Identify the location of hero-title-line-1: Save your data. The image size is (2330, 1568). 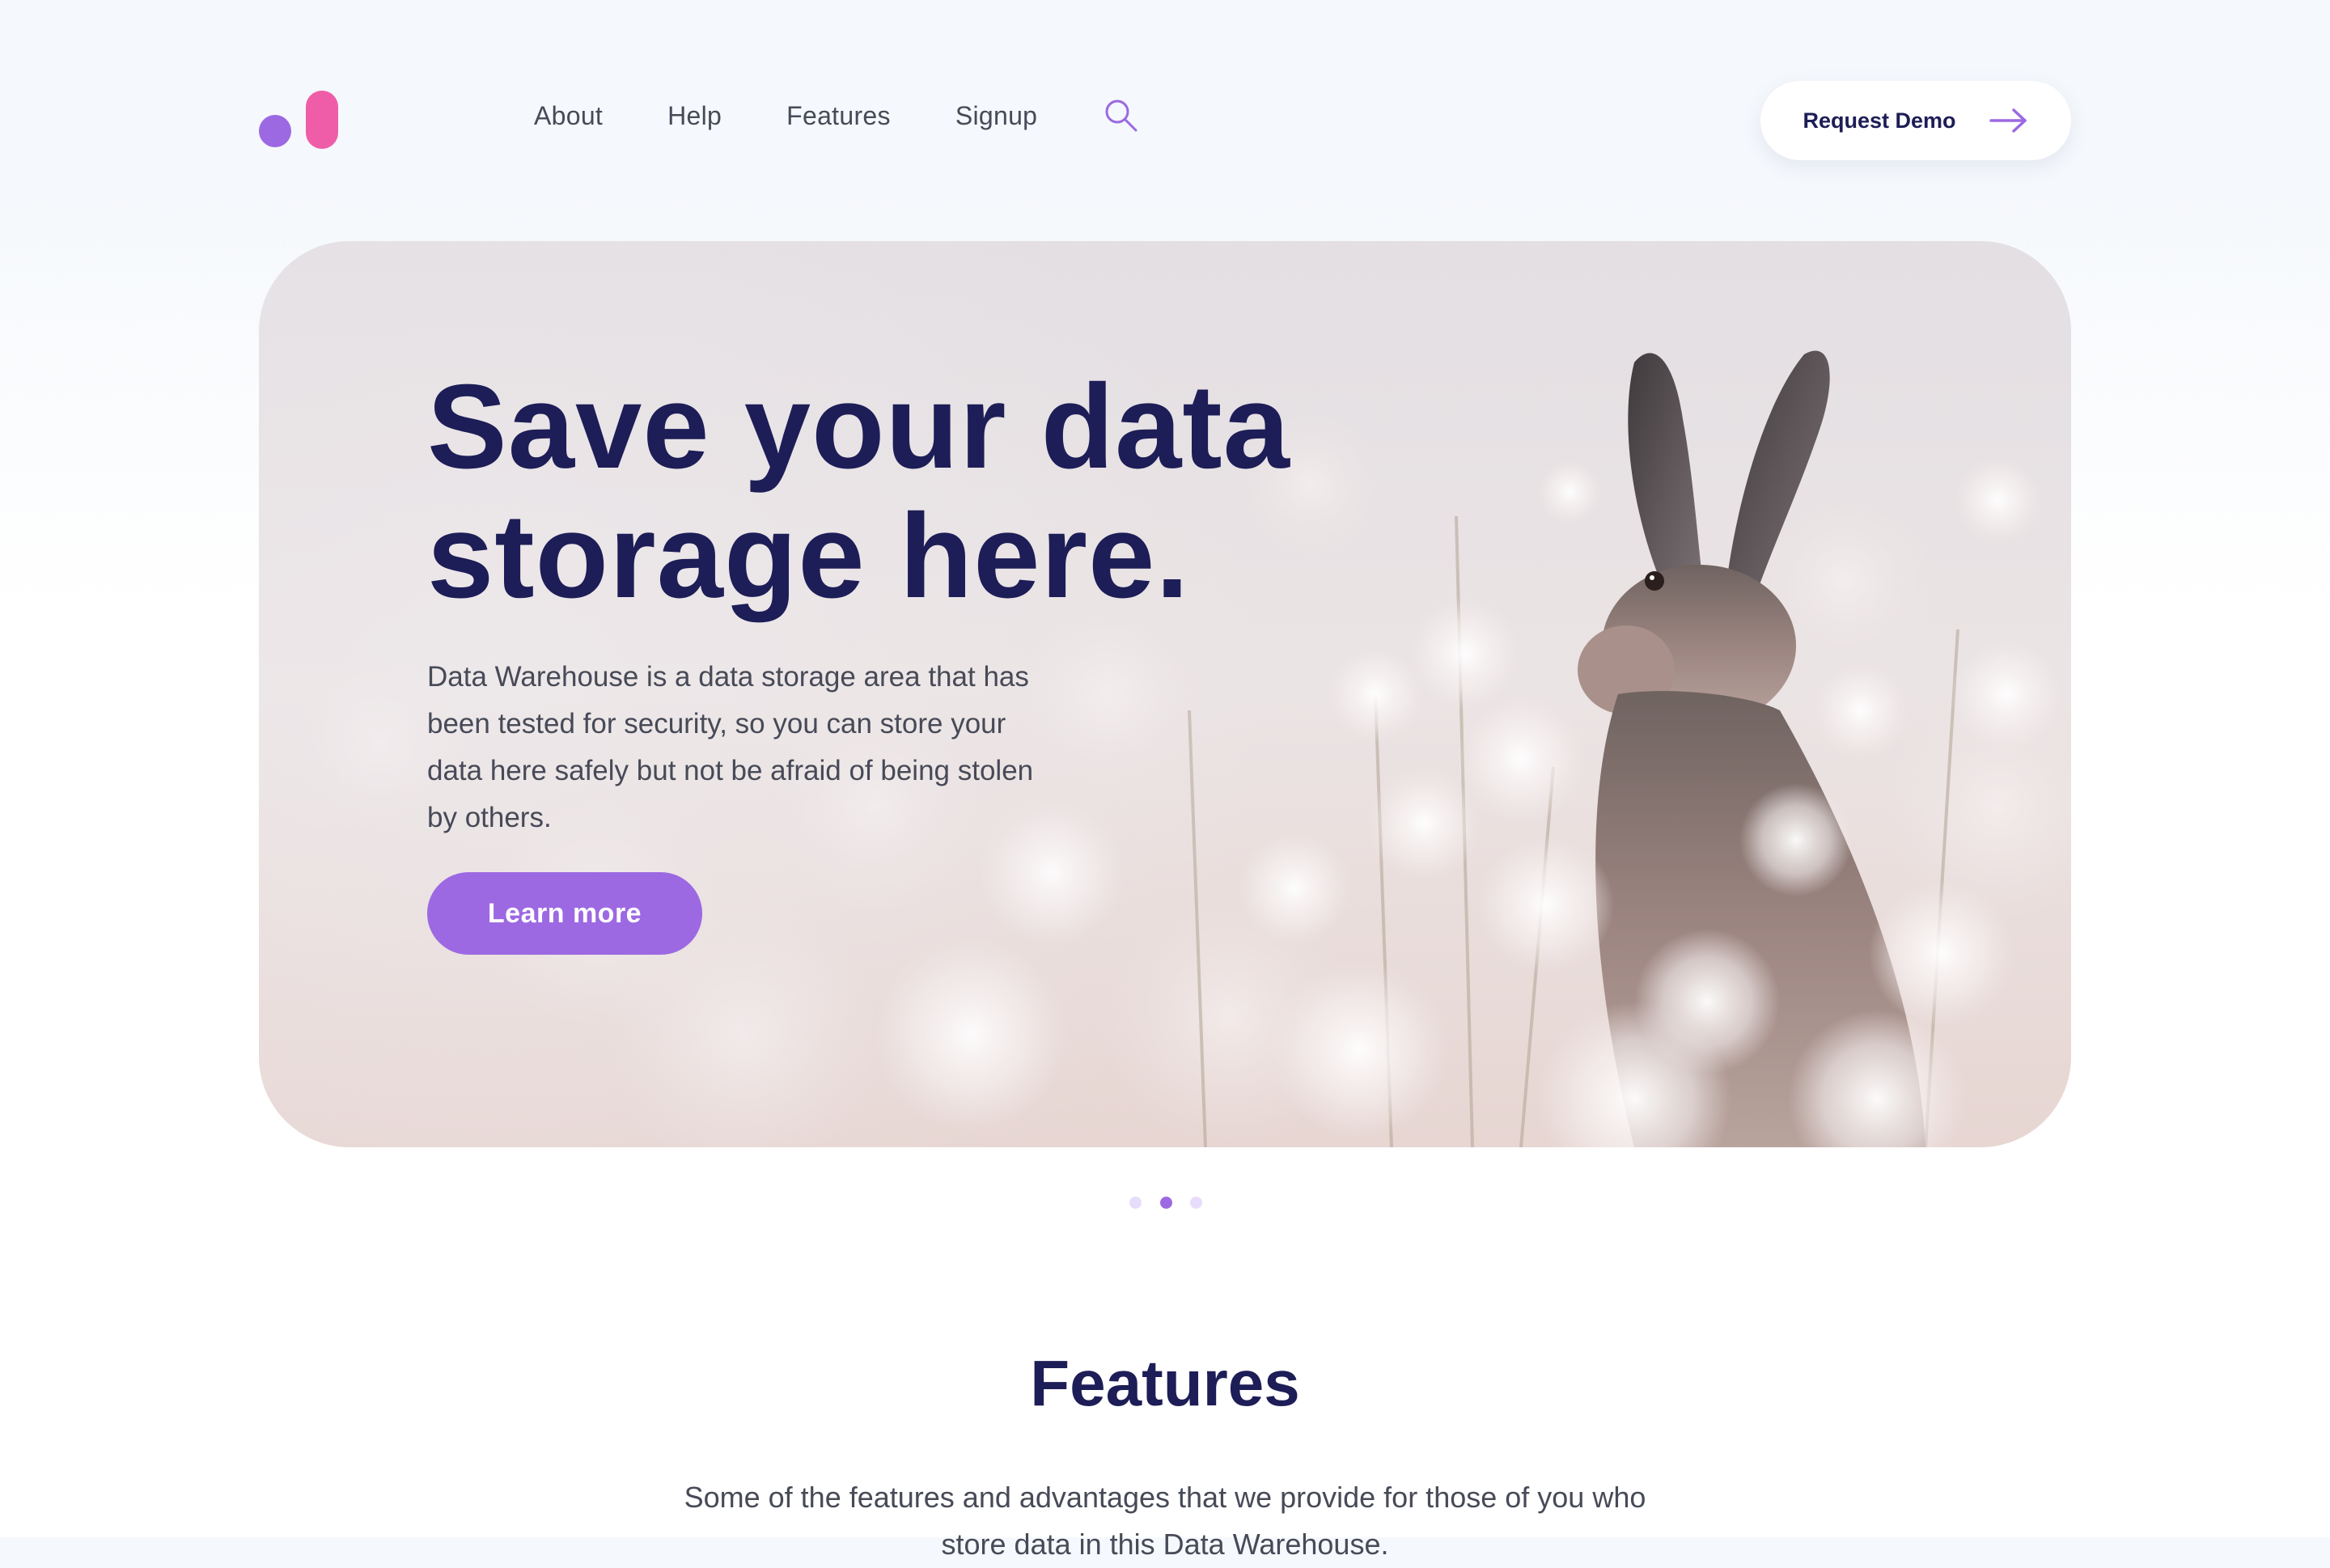
(859, 427).